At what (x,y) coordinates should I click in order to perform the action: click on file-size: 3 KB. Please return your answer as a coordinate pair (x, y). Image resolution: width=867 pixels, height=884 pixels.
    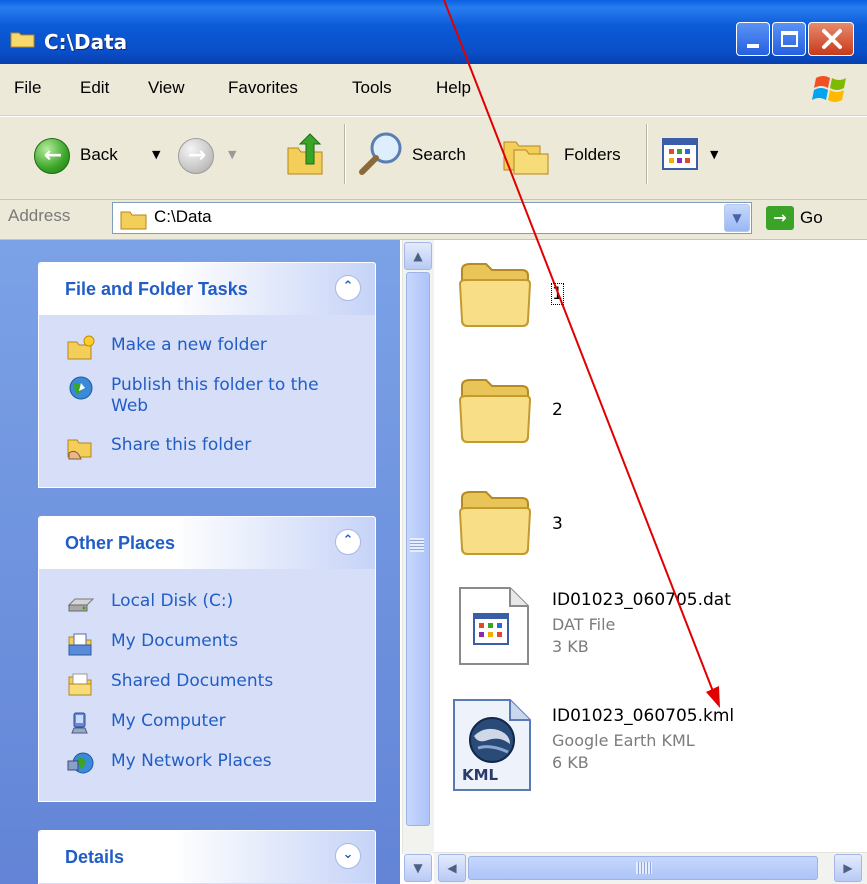
    Looking at the image, I should click on (570, 646).